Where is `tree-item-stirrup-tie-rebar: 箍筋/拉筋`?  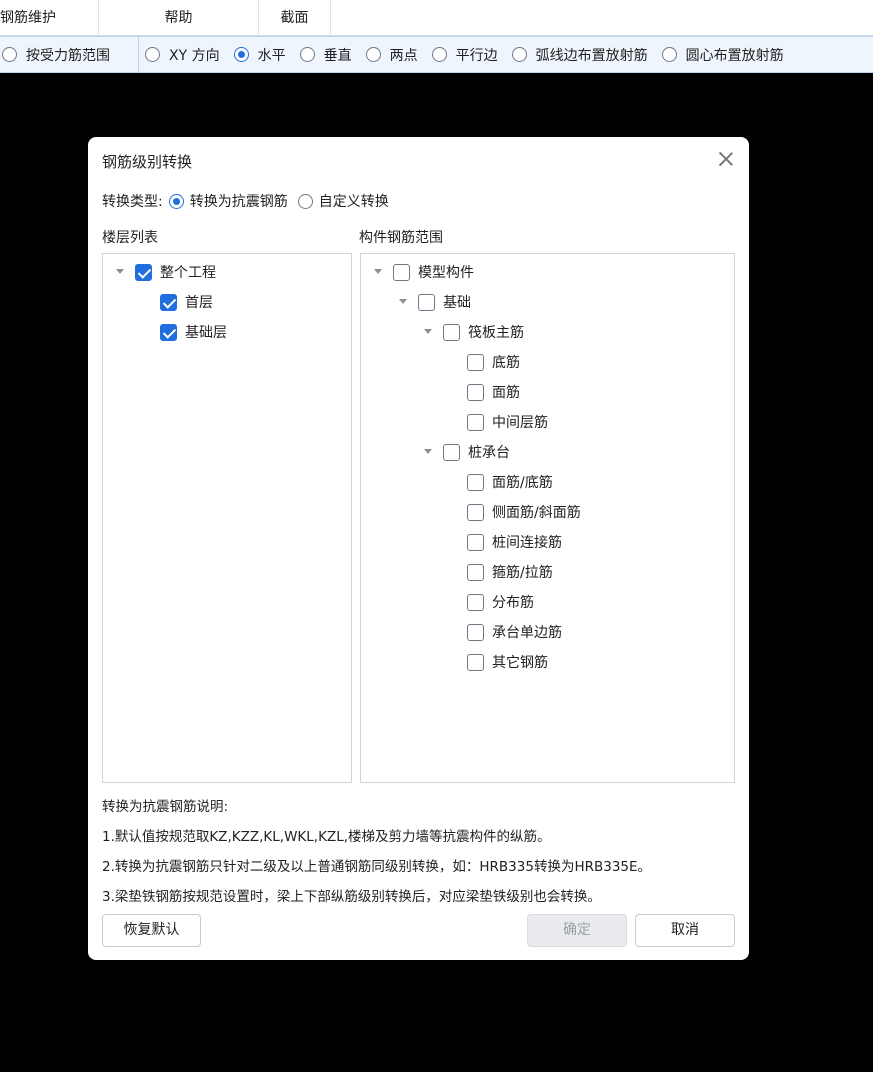 tree-item-stirrup-tie-rebar: 箍筋/拉筋 is located at coordinates (510, 572).